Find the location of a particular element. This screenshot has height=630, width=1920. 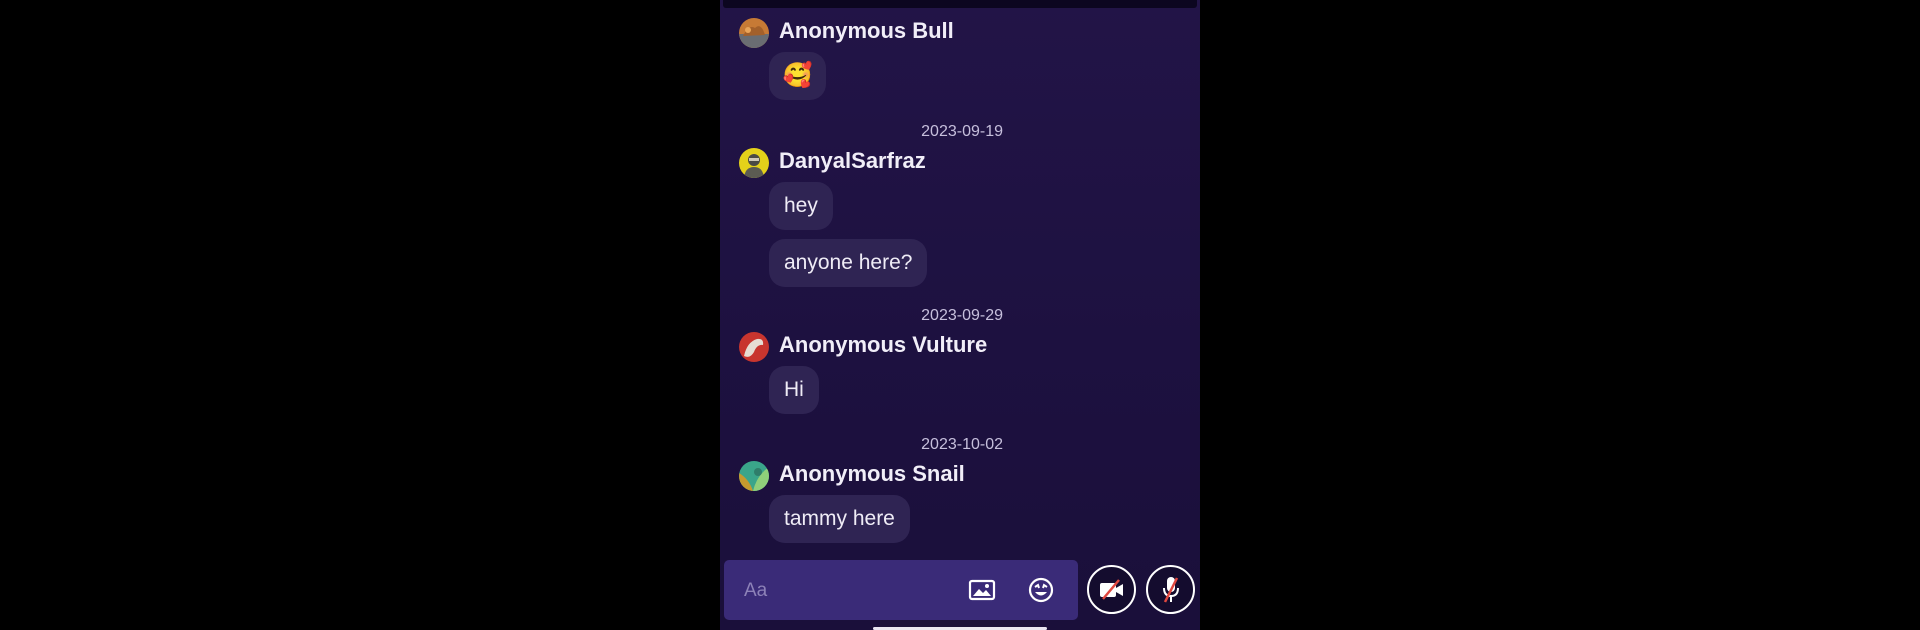

message-bubble: 🥰 is located at coordinates (797, 76).